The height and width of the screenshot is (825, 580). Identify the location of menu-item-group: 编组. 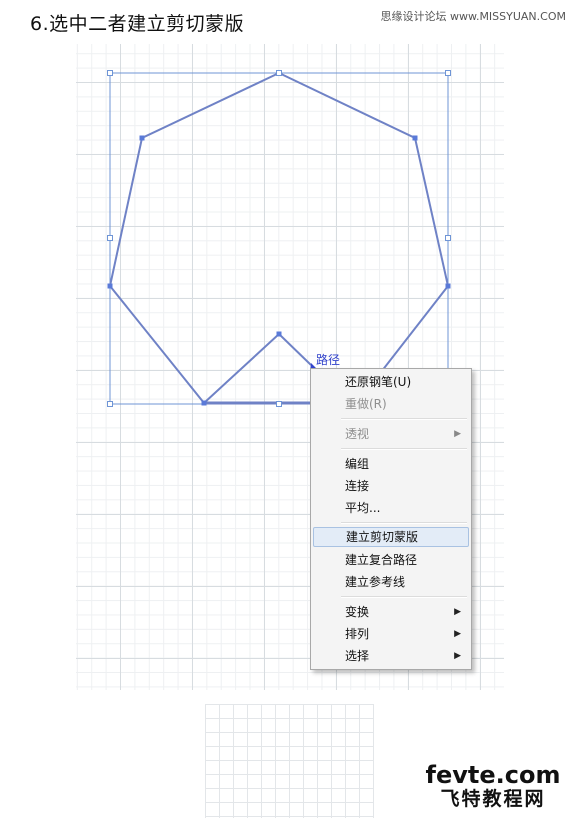
(391, 464).